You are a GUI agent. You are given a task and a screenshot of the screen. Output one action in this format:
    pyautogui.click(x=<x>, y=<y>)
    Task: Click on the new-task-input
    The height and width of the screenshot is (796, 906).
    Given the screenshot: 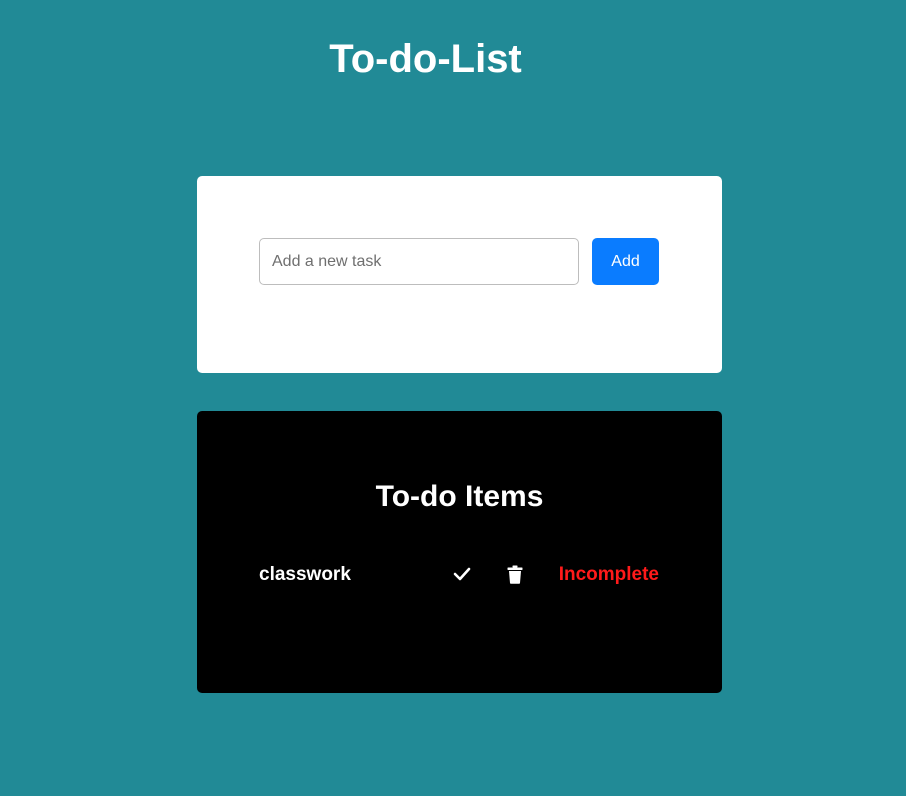 What is the action you would take?
    pyautogui.click(x=419, y=261)
    